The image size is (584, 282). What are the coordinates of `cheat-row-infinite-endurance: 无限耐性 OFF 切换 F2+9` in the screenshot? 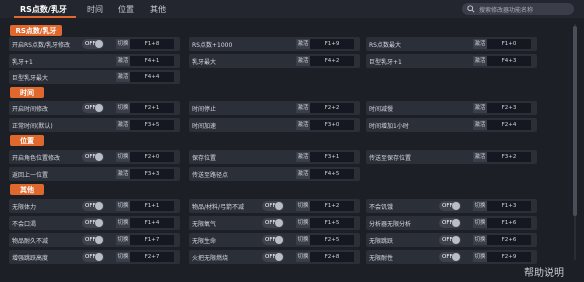 It's located at (451, 257).